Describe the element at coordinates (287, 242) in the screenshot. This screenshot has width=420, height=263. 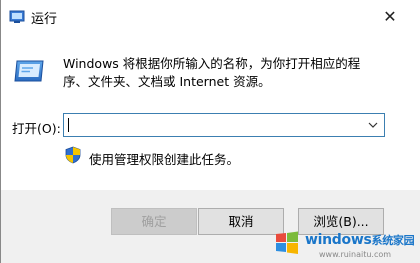
I see `windows-logo-icon` at that location.